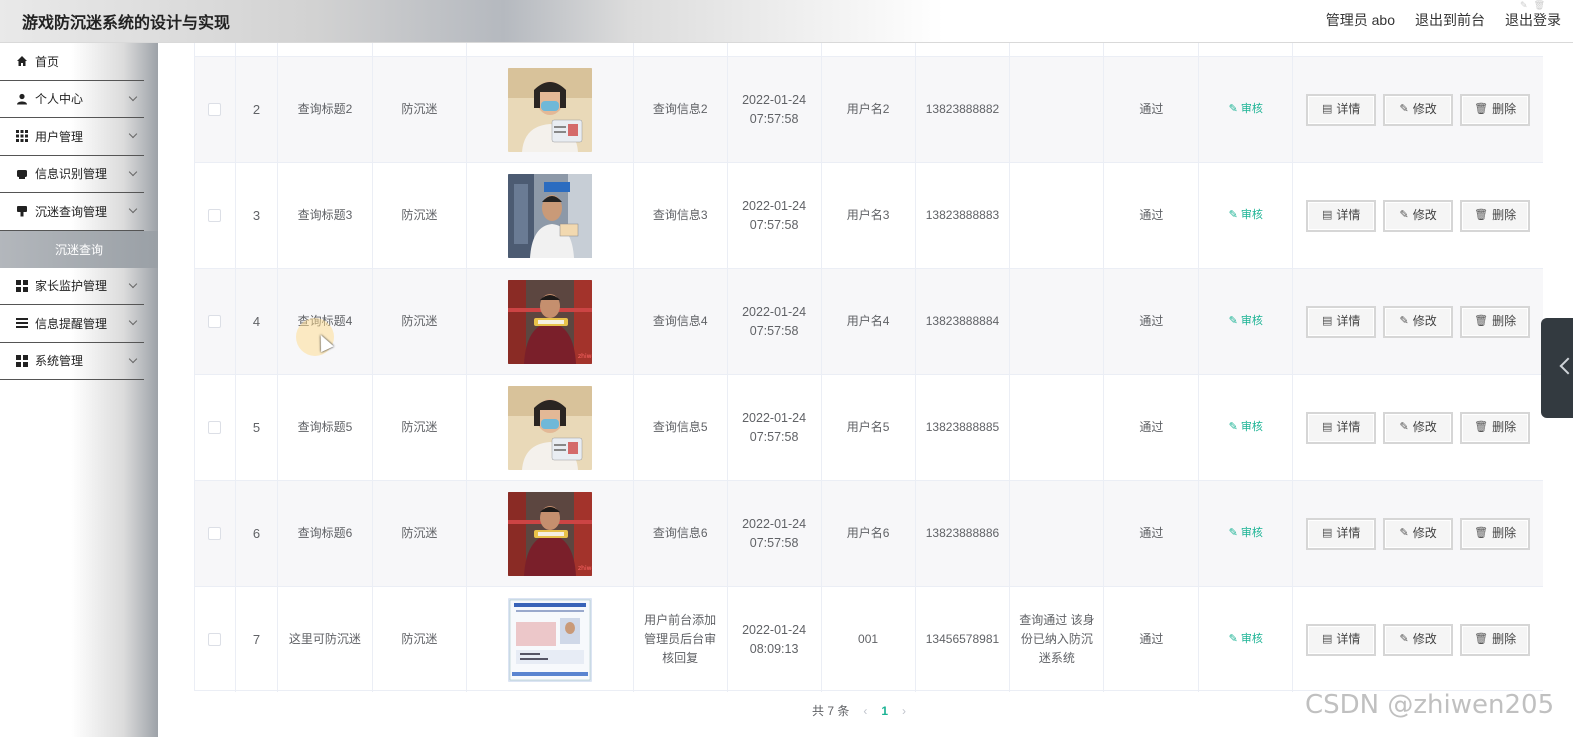 The height and width of the screenshot is (737, 1573). What do you see at coordinates (884, 711) in the screenshot?
I see `page-number: 1` at bounding box center [884, 711].